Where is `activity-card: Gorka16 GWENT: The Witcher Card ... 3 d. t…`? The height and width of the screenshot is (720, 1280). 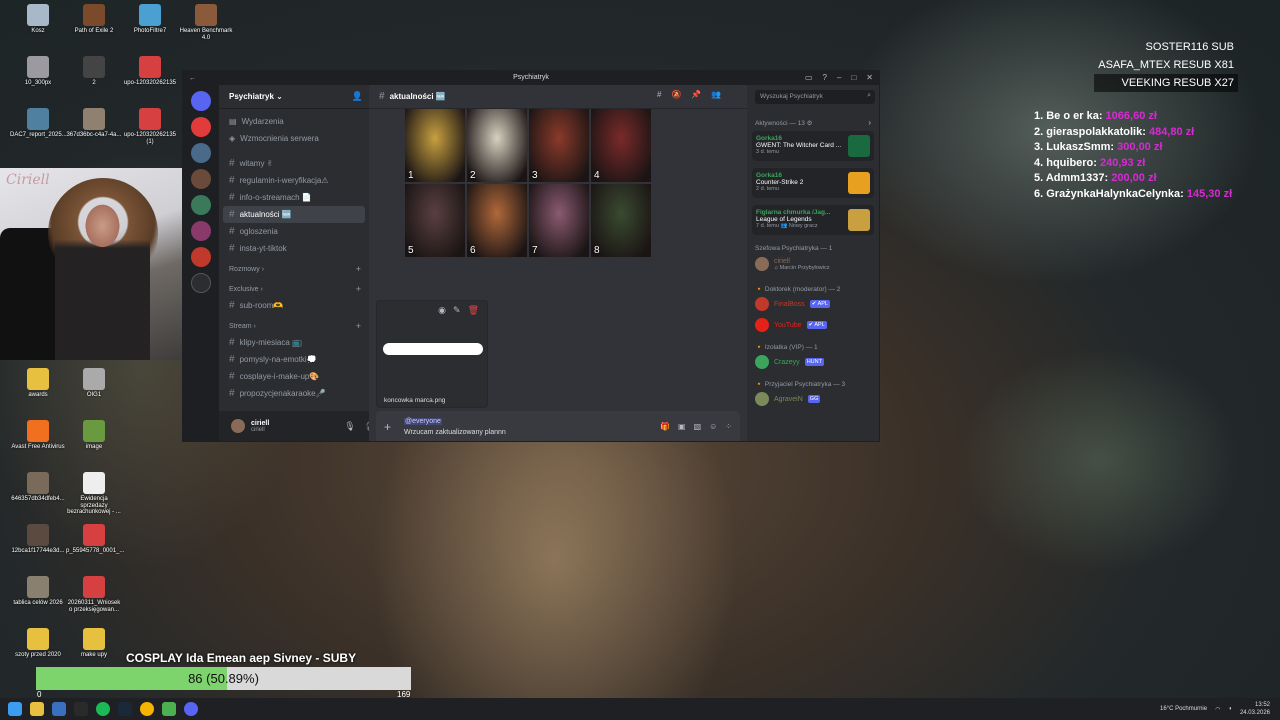
activity-card: Gorka16 GWENT: The Witcher Card ... 3 d. t… is located at coordinates (813, 146).